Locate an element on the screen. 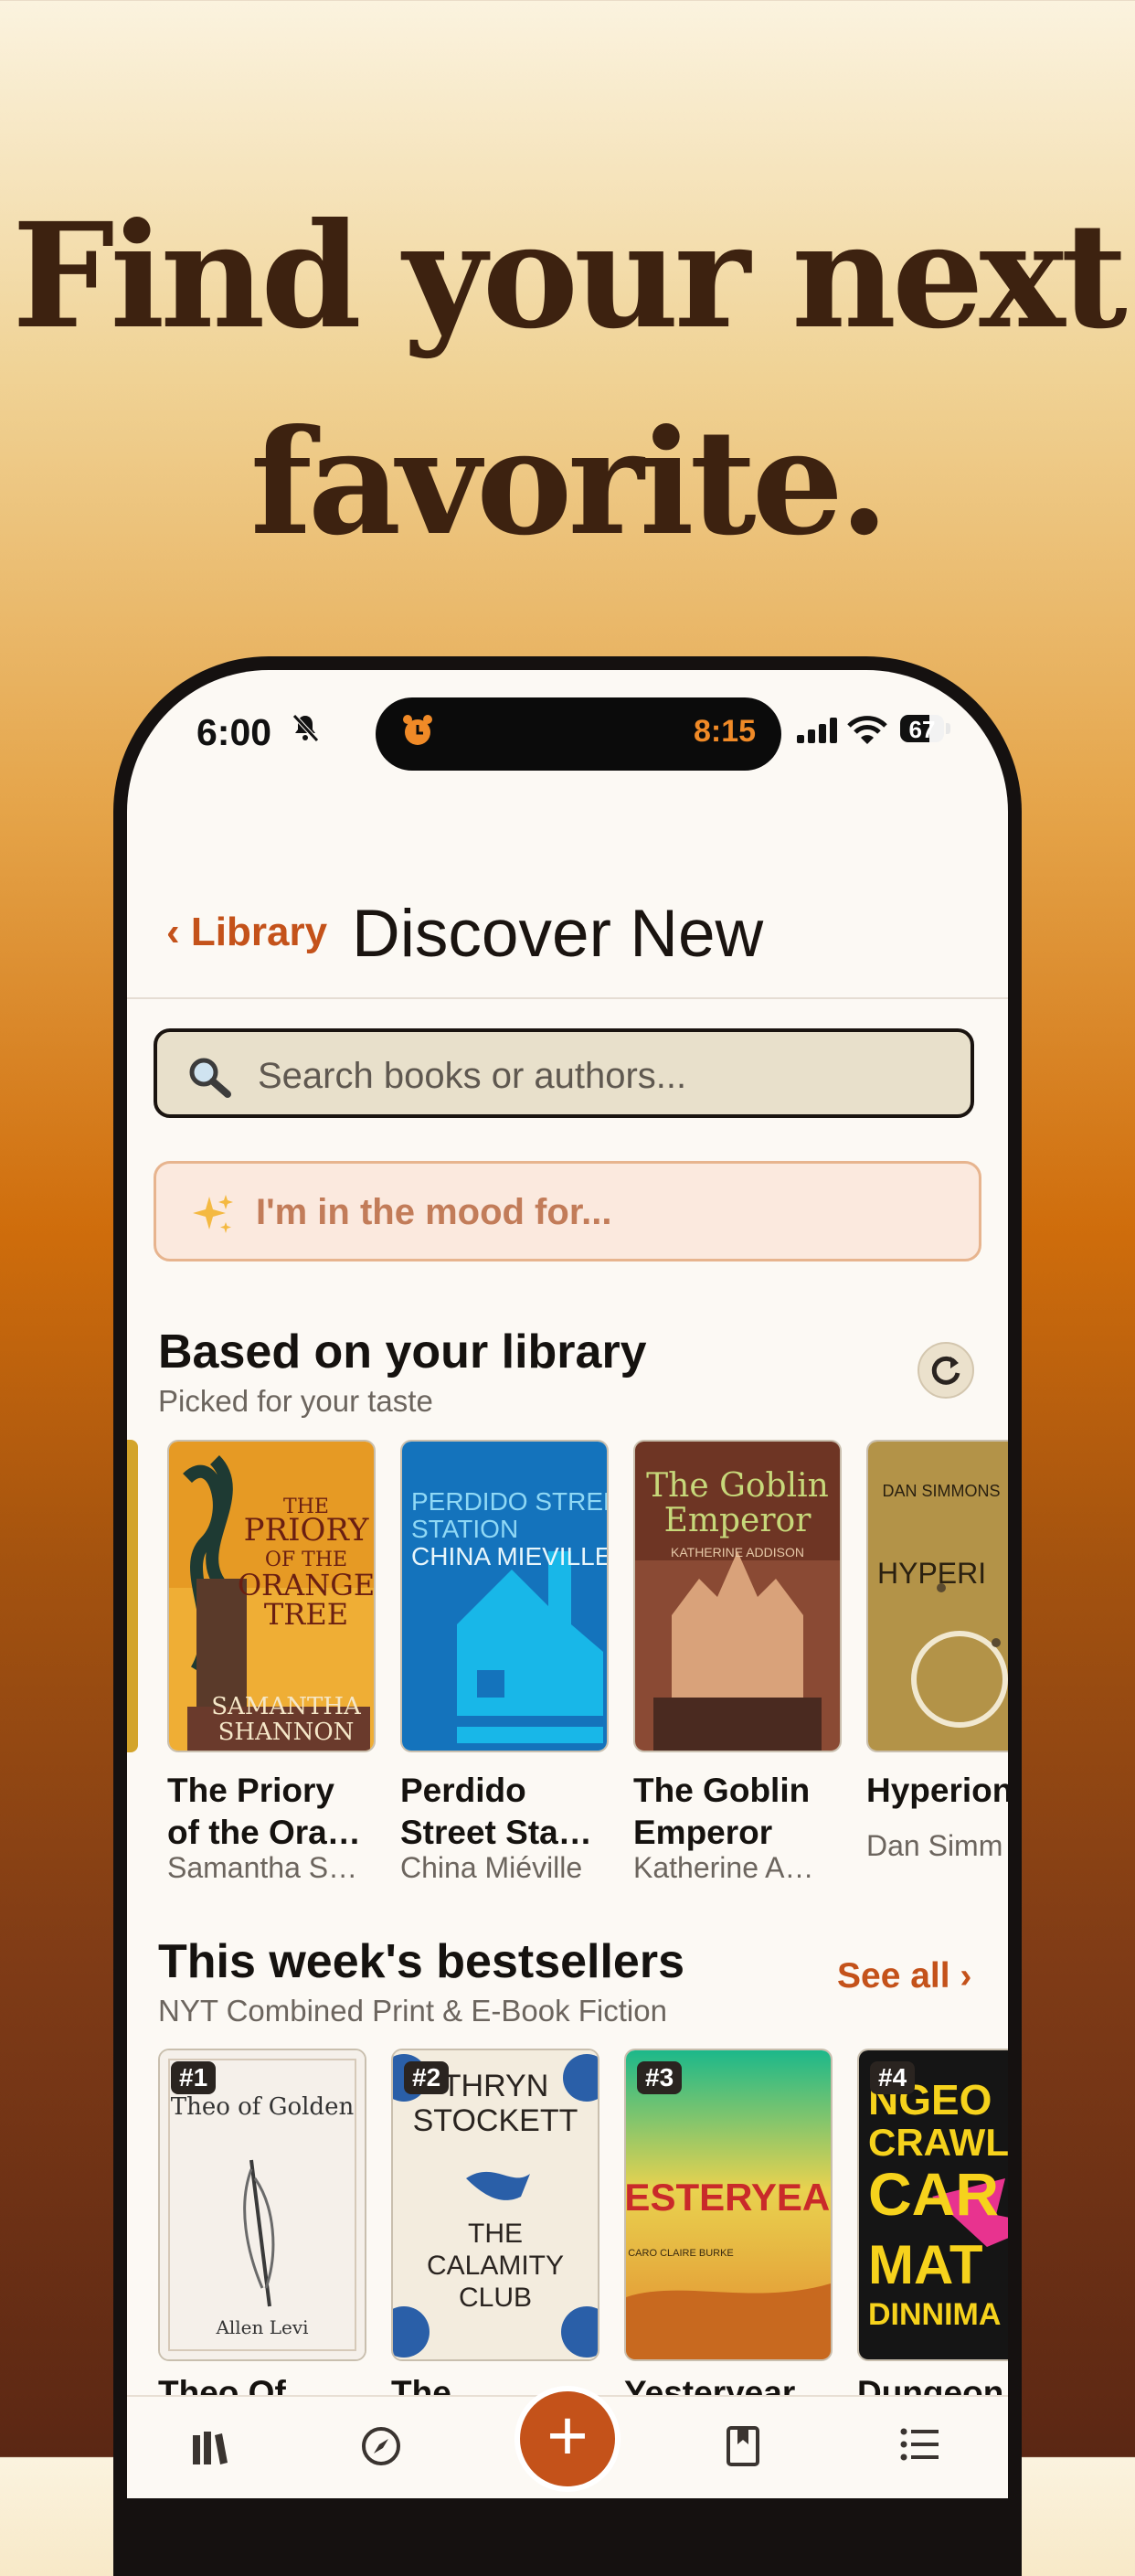  cover-text: Allen Levi is located at coordinates (261, 2327).